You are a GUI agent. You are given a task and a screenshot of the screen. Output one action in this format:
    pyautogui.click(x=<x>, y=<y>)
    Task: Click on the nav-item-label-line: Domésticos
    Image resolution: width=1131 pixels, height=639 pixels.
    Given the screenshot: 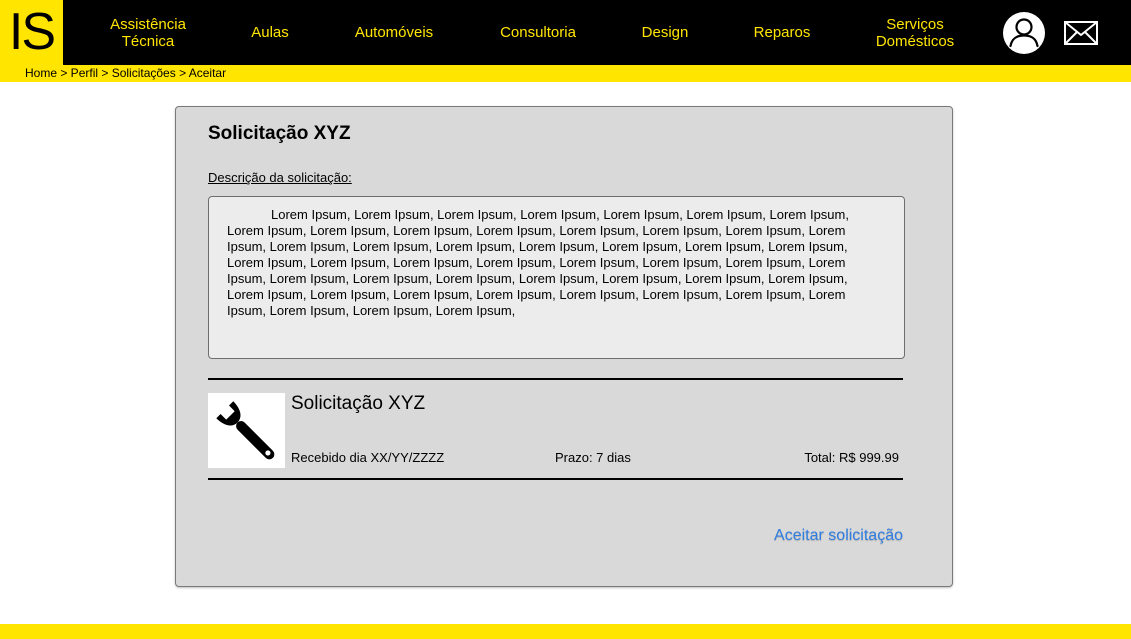 What is the action you would take?
    pyautogui.click(x=915, y=41)
    